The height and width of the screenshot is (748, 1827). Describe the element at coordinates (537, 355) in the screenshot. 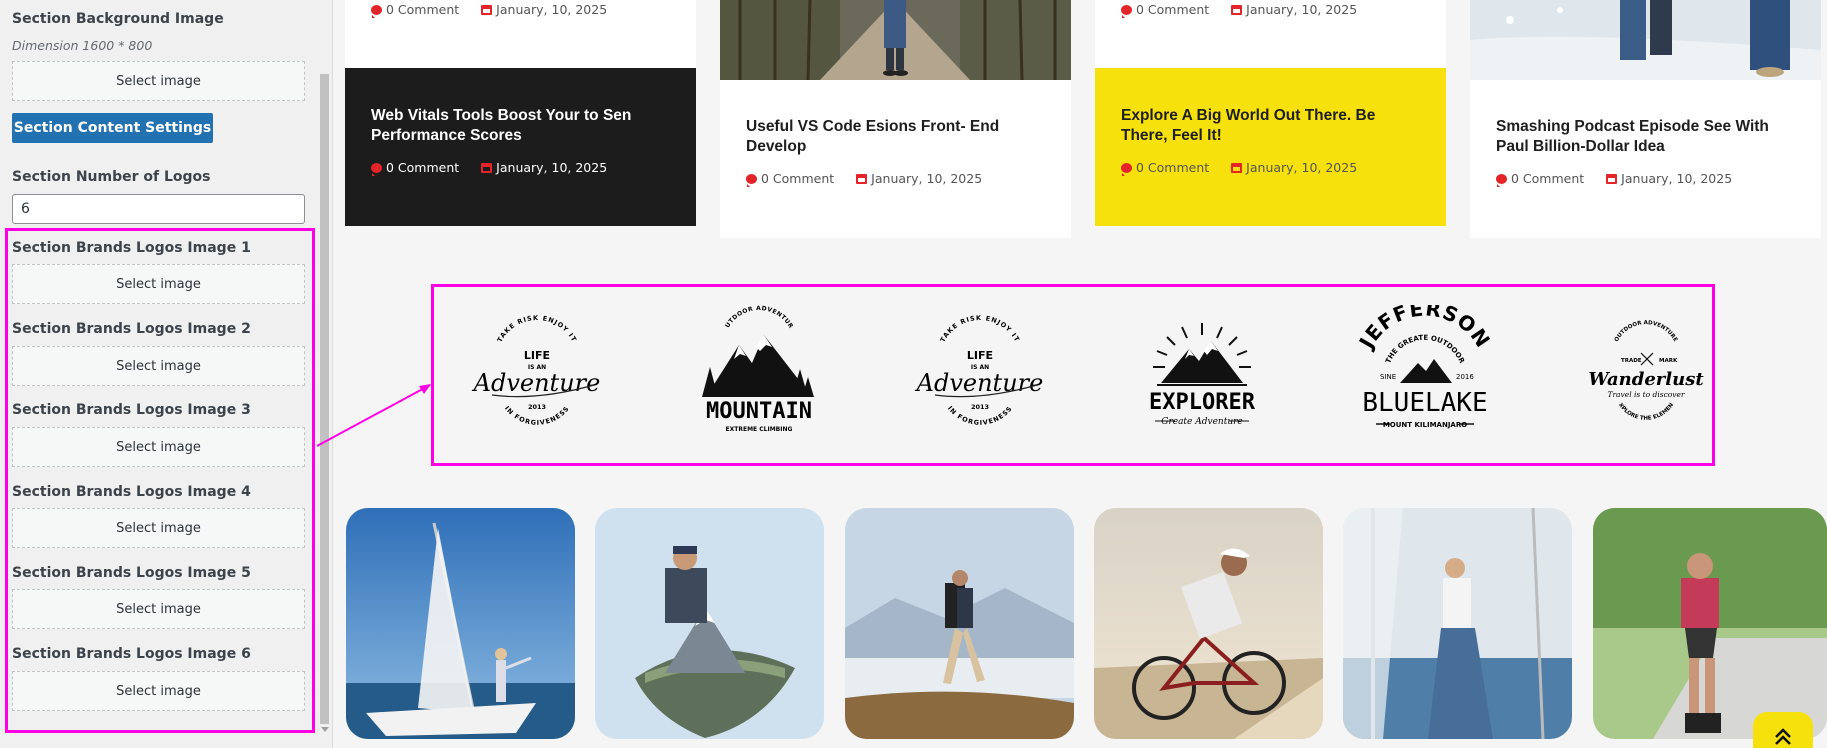

I see `adventure-life-text: LIFE` at that location.